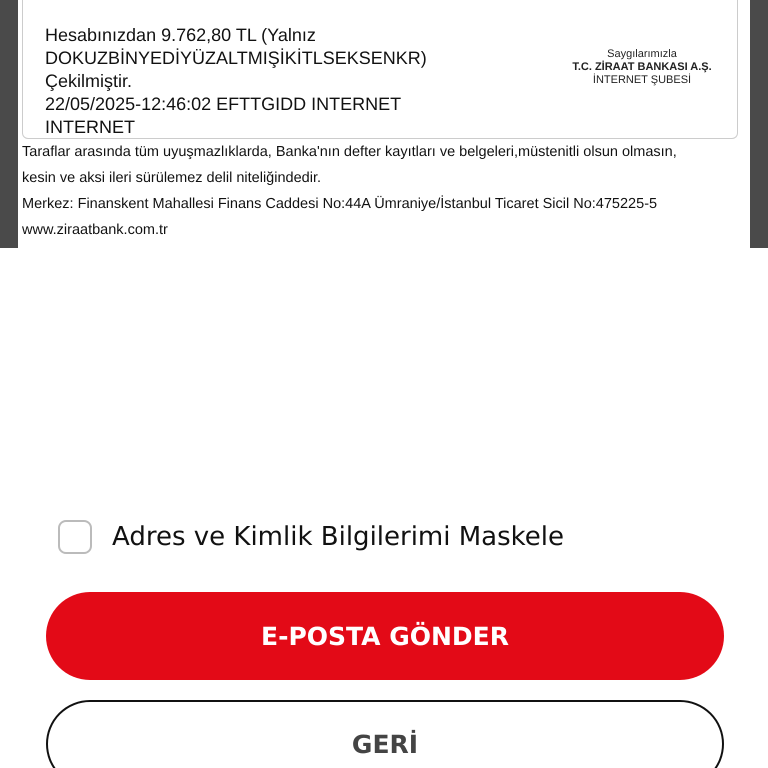 The height and width of the screenshot is (768, 768). I want to click on back-button: GERİ, so click(385, 734).